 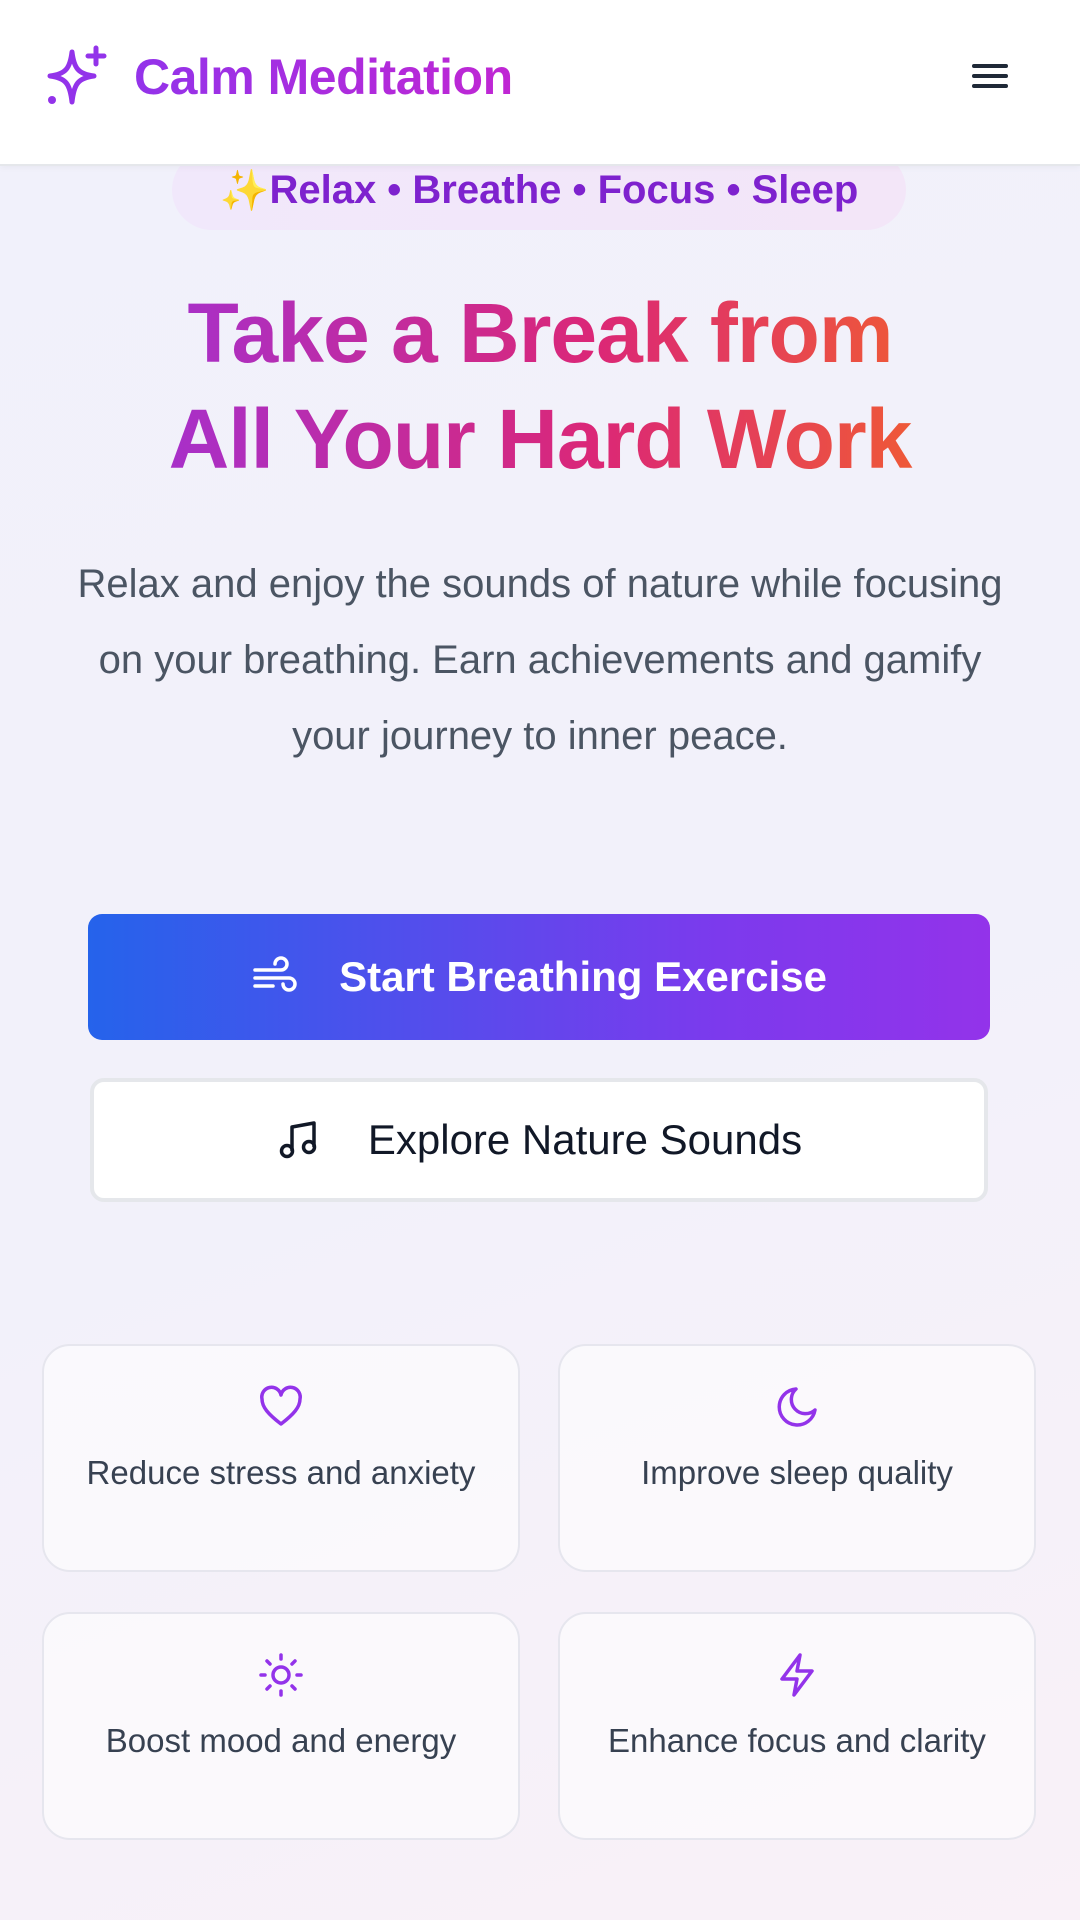 What do you see at coordinates (540, 439) in the screenshot?
I see `hero-title-line-2: All Your Hard Work` at bounding box center [540, 439].